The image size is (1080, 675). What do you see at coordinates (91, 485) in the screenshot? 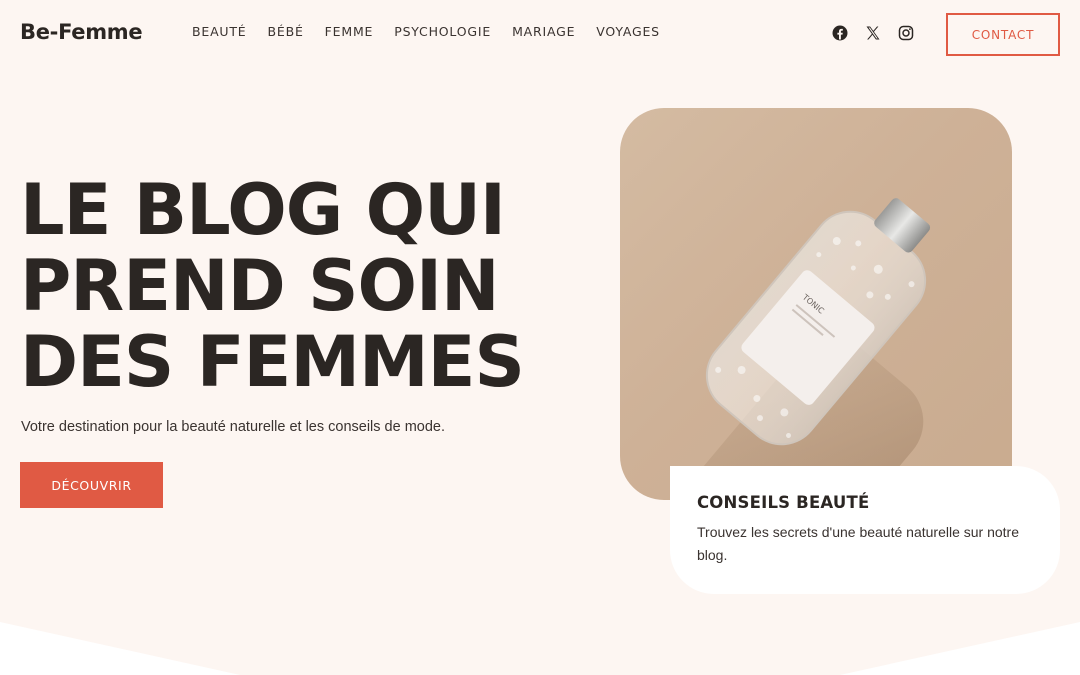
I see `discover-button: DÉCOUVRIR` at bounding box center [91, 485].